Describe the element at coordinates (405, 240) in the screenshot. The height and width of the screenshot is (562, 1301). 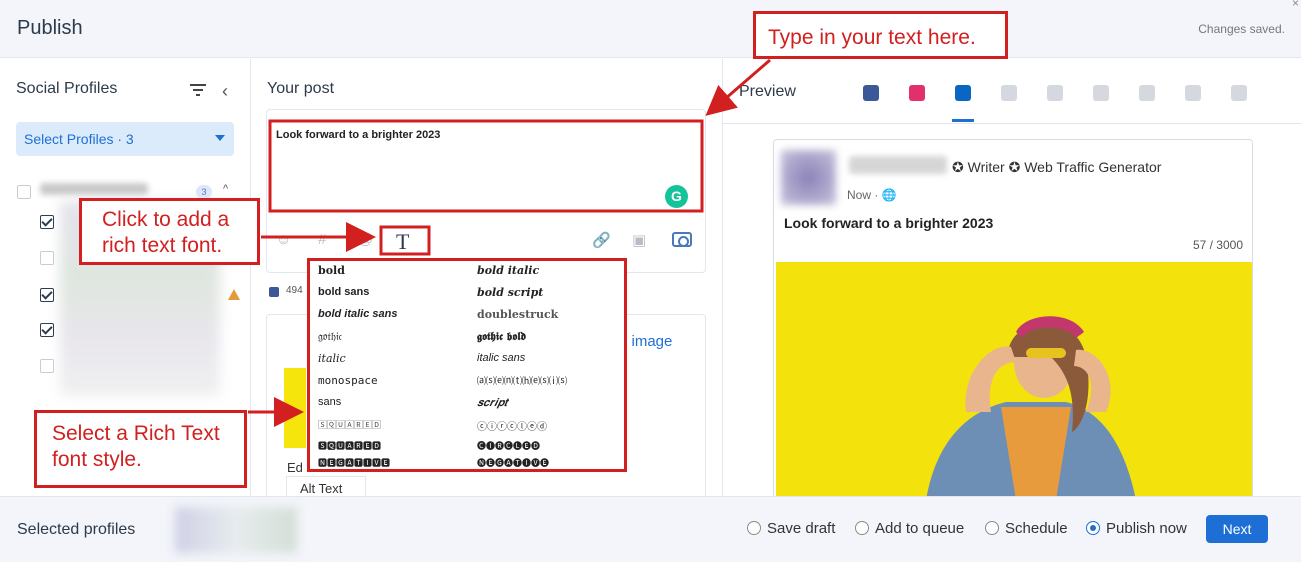
I see `rich-text-icon-highlight` at that location.